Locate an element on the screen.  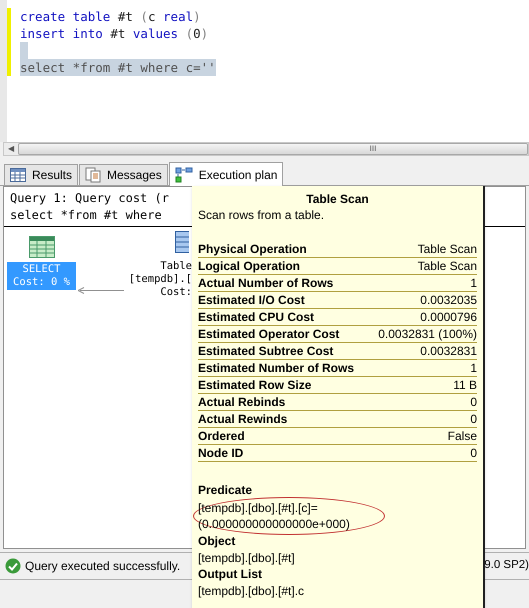
scroll-grip: III is located at coordinates (373, 149).